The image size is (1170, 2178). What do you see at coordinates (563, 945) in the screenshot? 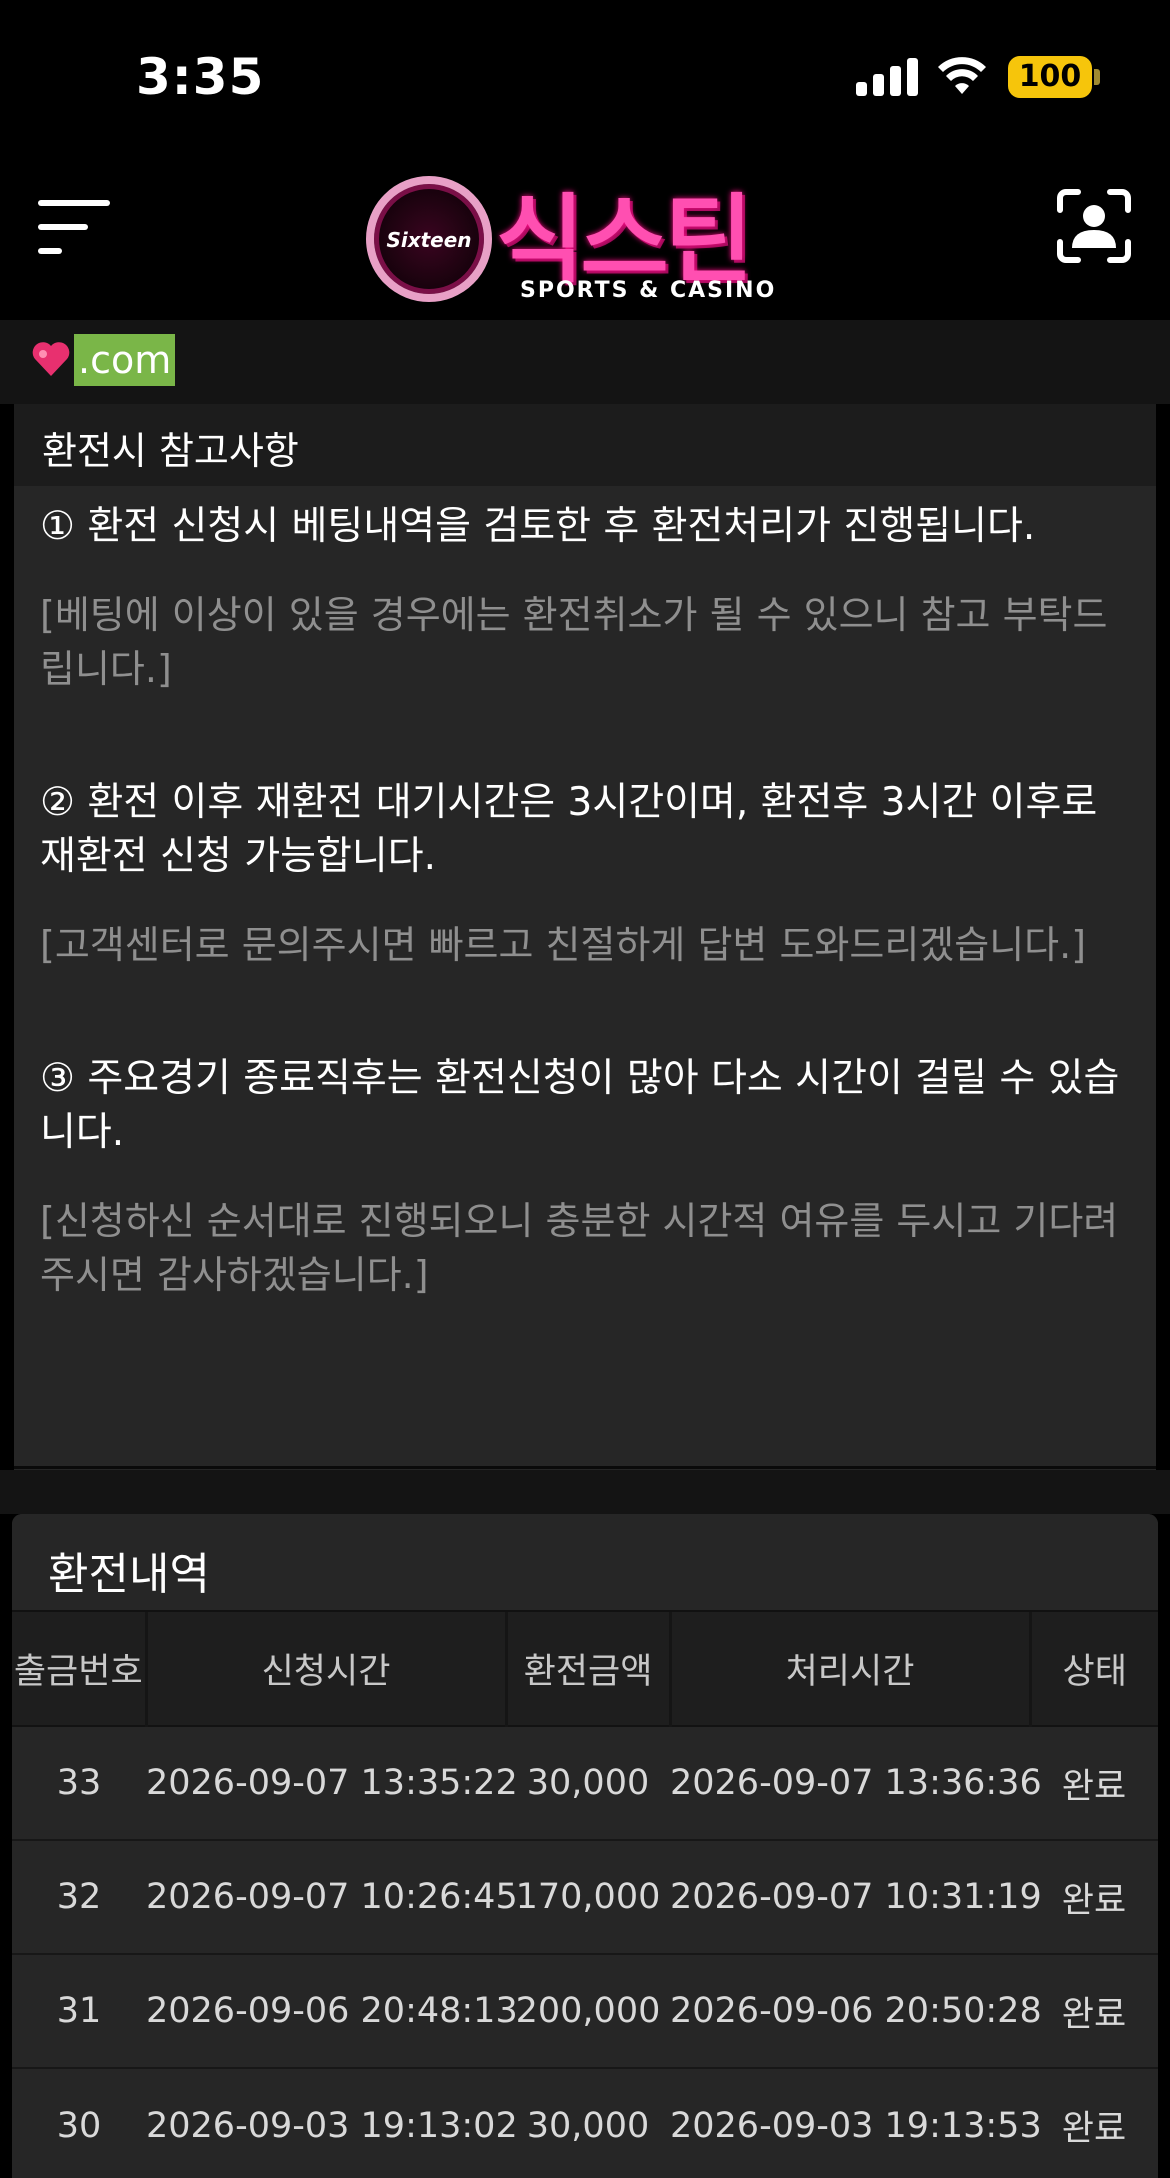
I see `notice-item-sub: [고객센터로 문의주시면 빠르고 친절하게 답변 도와드리겠습니다.]` at bounding box center [563, 945].